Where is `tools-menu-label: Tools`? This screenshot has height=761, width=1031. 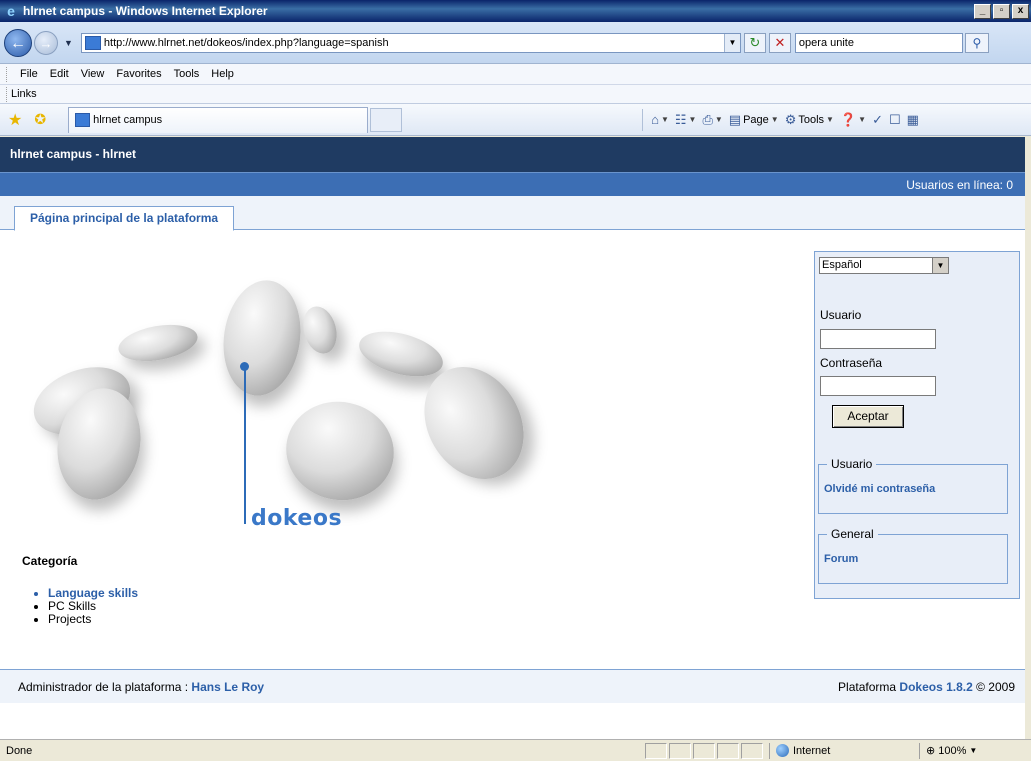
tools-menu-label: Tools is located at coordinates (811, 119).